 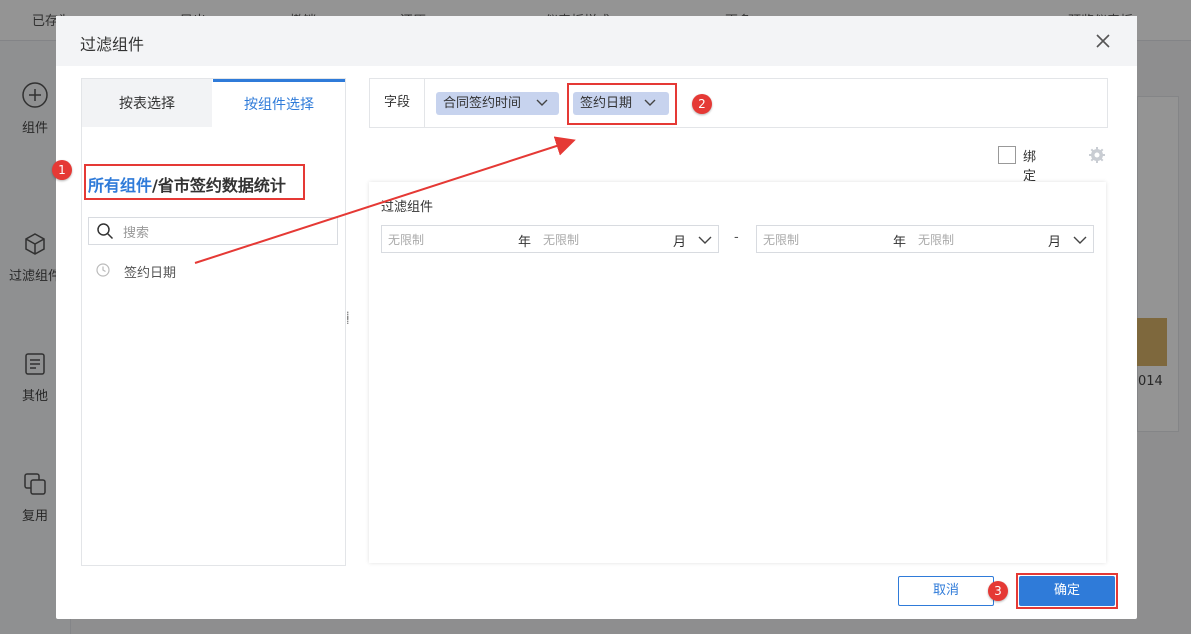 What do you see at coordinates (385, 200) in the screenshot?
I see `annotation-arrow` at bounding box center [385, 200].